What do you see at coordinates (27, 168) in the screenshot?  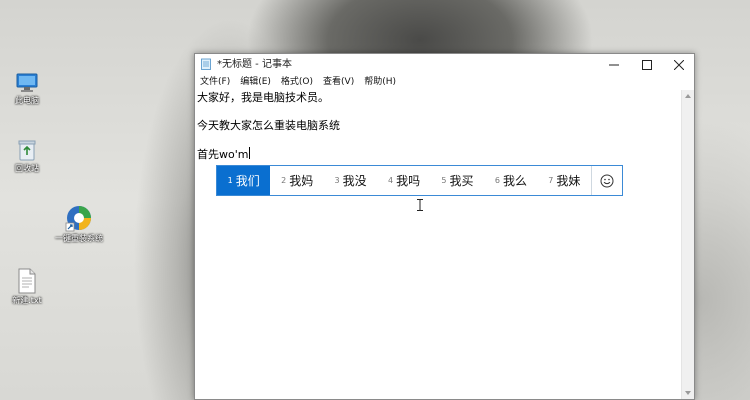 I see `desktop-icon-label: 回收站` at bounding box center [27, 168].